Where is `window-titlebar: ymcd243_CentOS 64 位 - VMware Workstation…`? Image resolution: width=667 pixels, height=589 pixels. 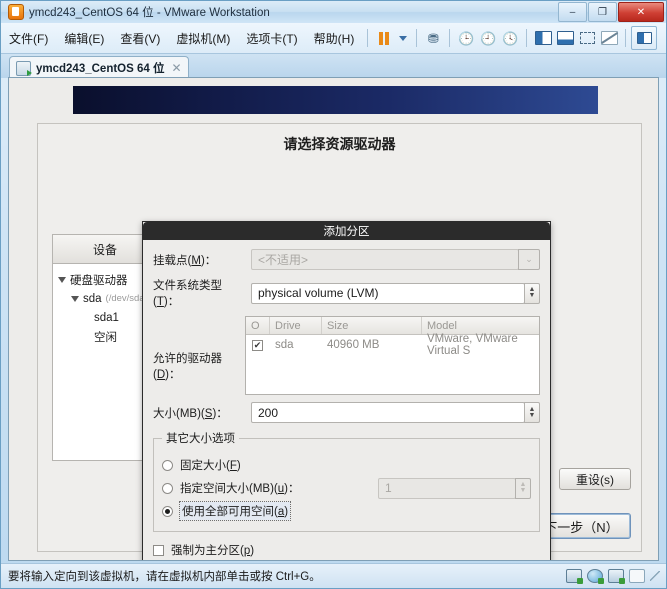 window-titlebar: ymcd243_CentOS 64 位 - VMware Workstation… is located at coordinates (333, 12).